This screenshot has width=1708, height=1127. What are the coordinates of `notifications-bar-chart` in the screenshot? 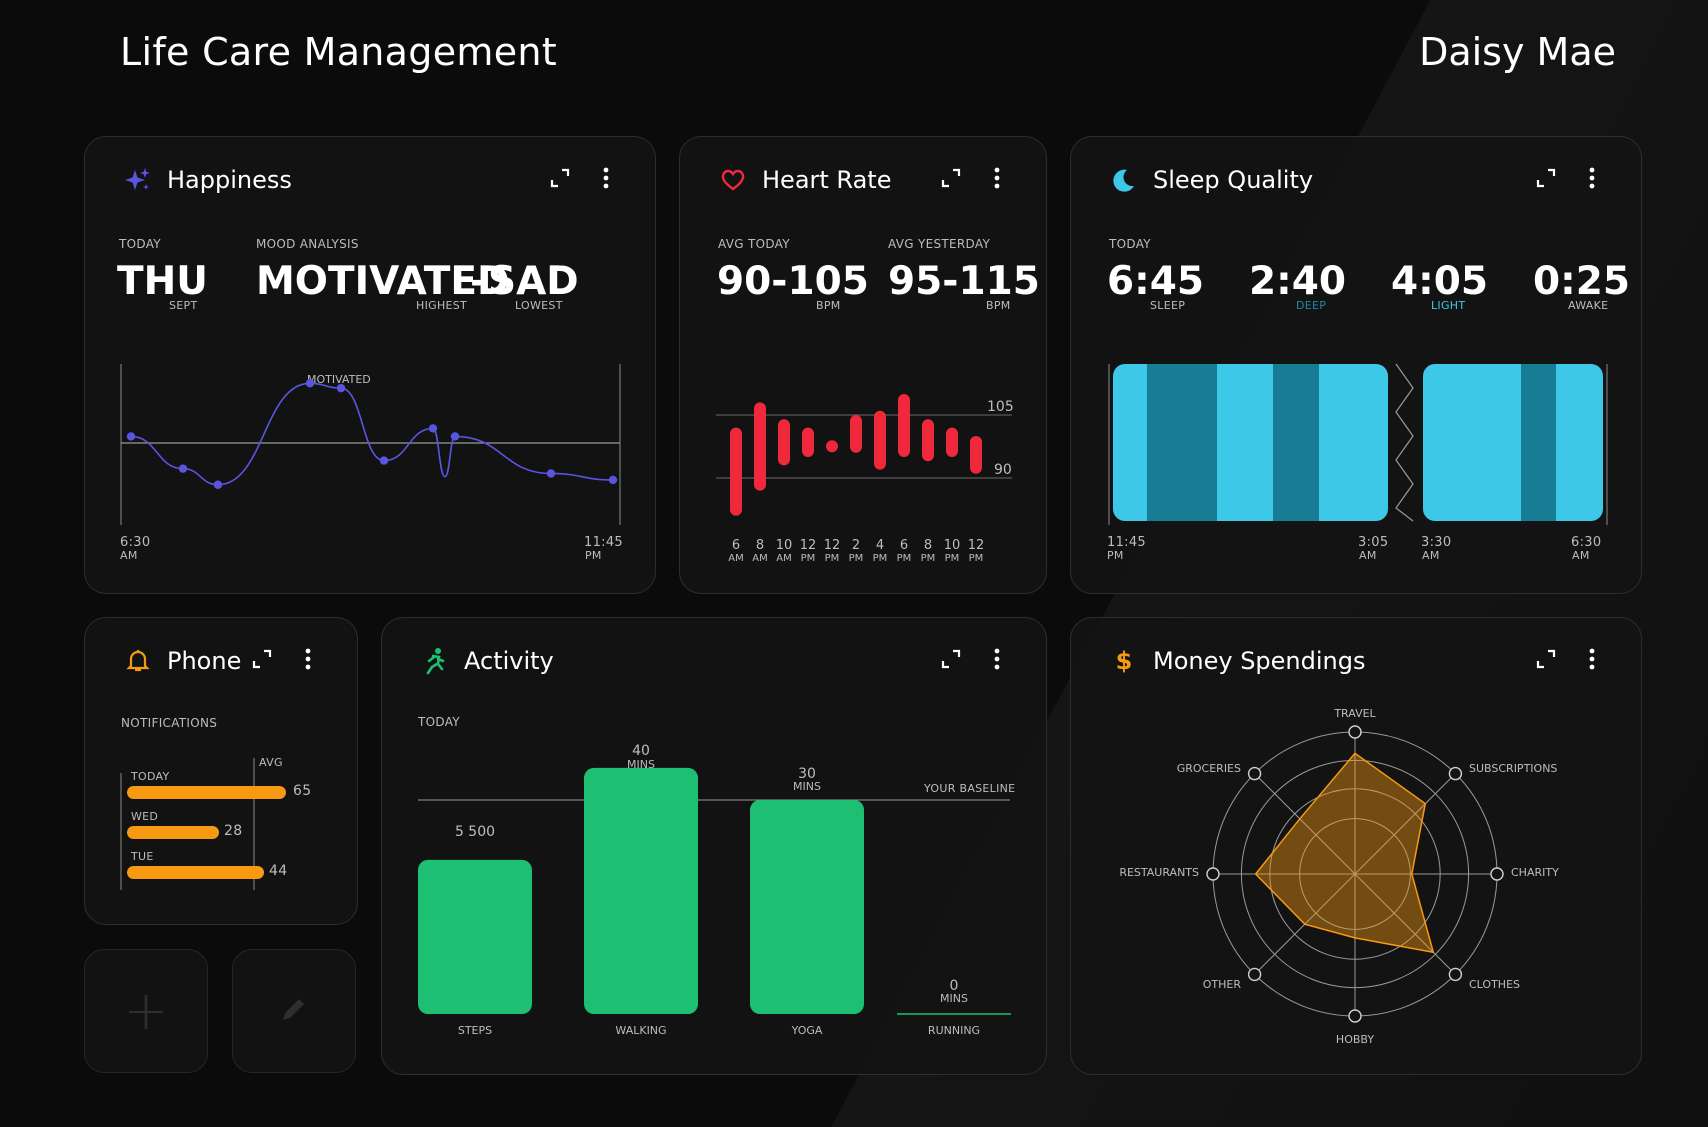 It's located at (203, 824).